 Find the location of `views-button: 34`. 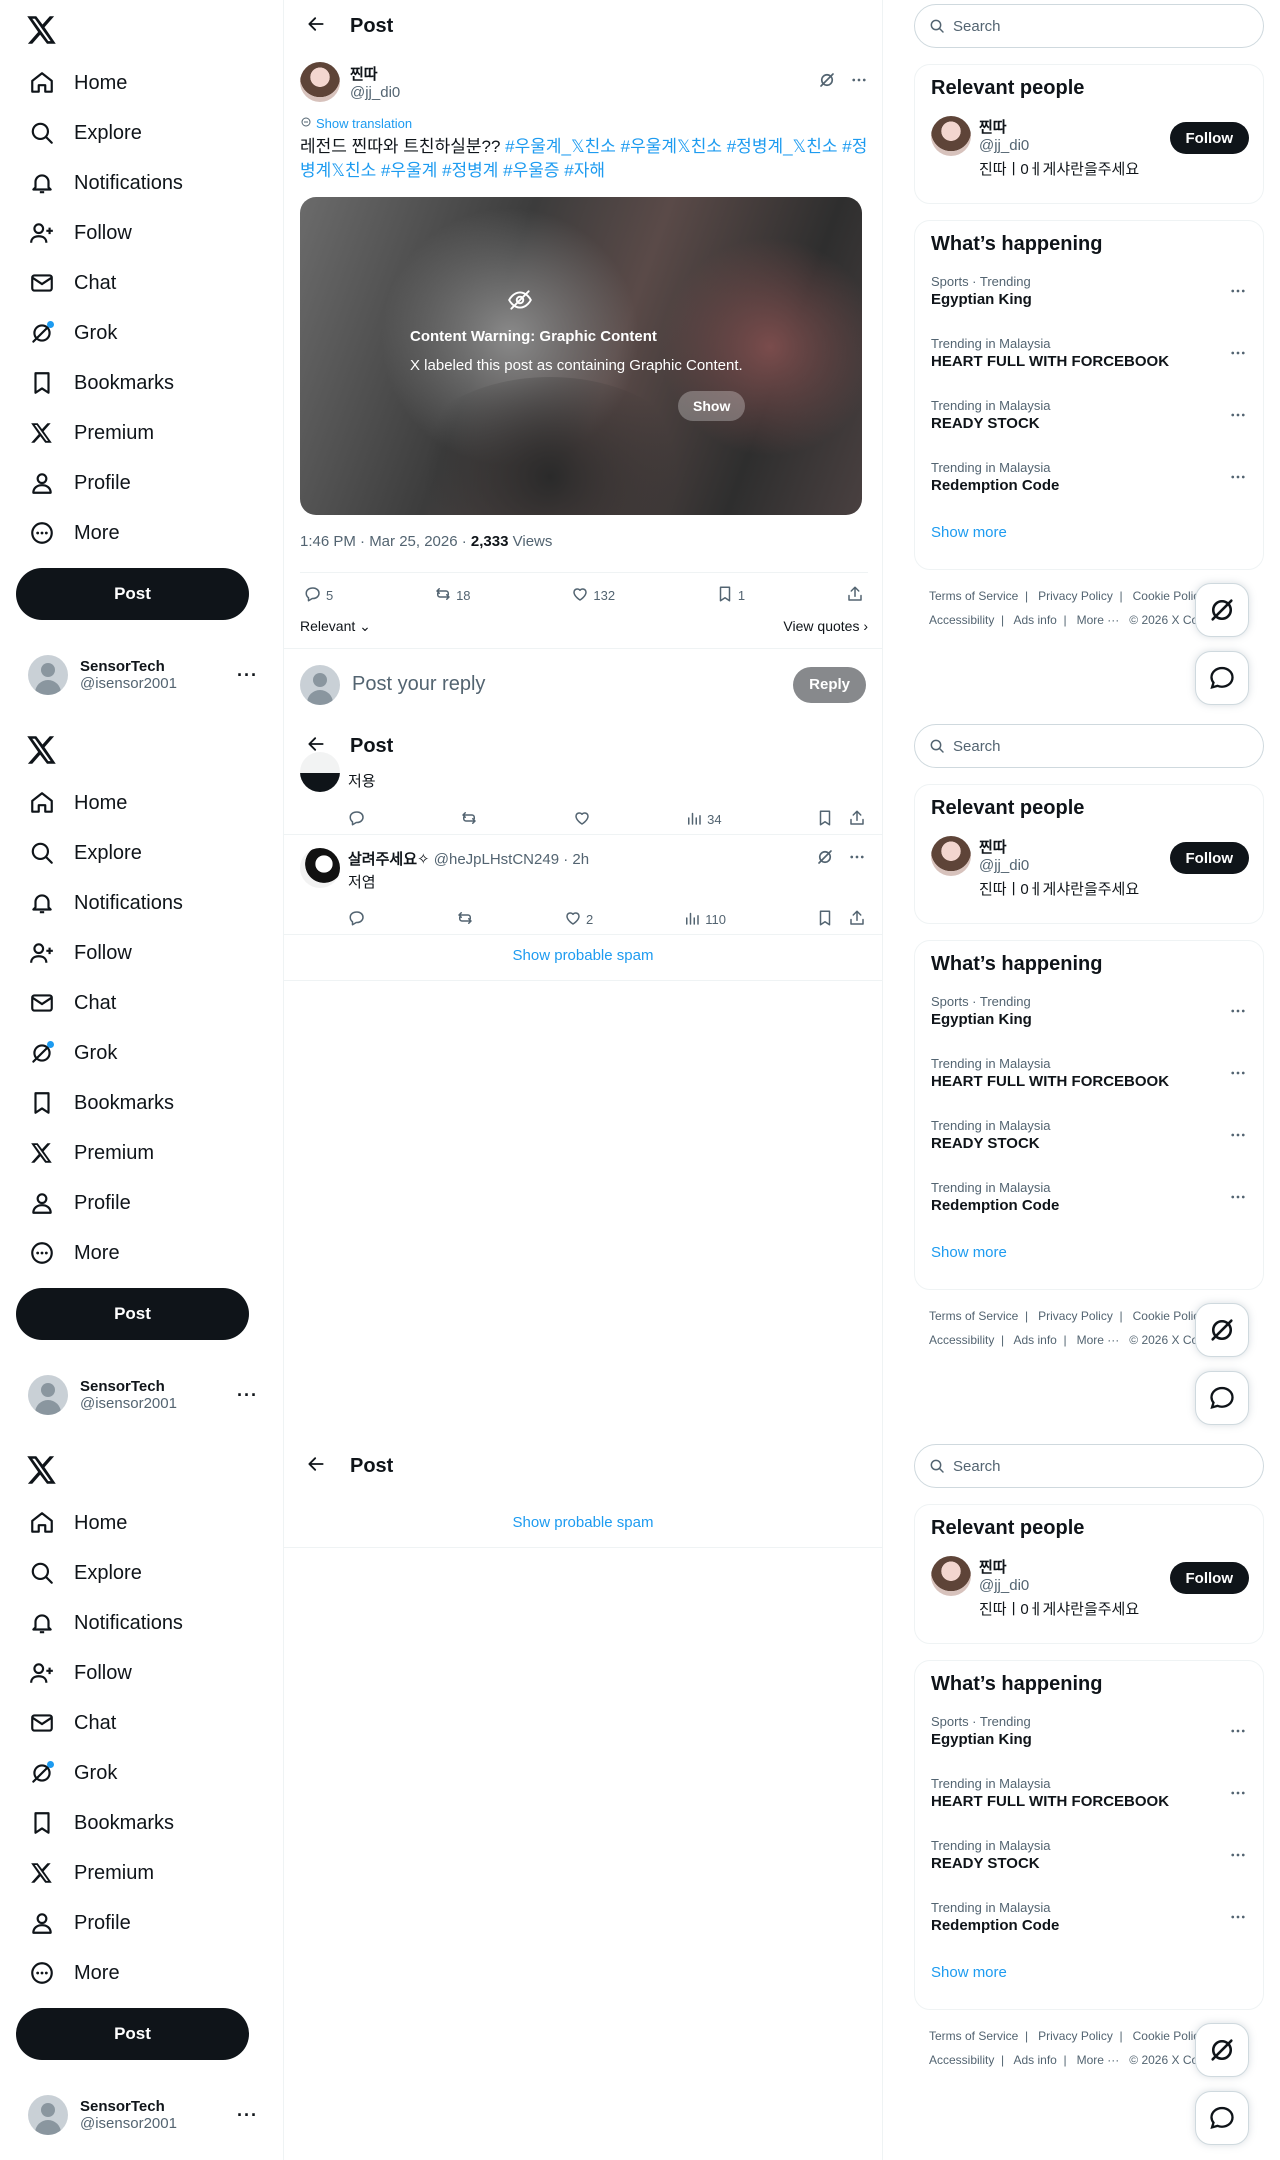

views-button: 34 is located at coordinates (703, 819).